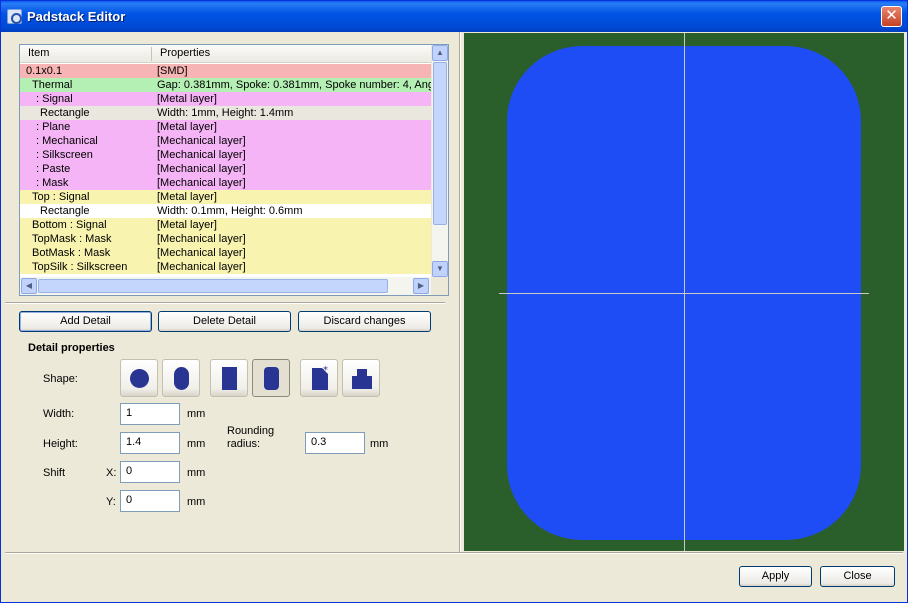  I want to click on scroll-left-icon: ◀, so click(29, 286).